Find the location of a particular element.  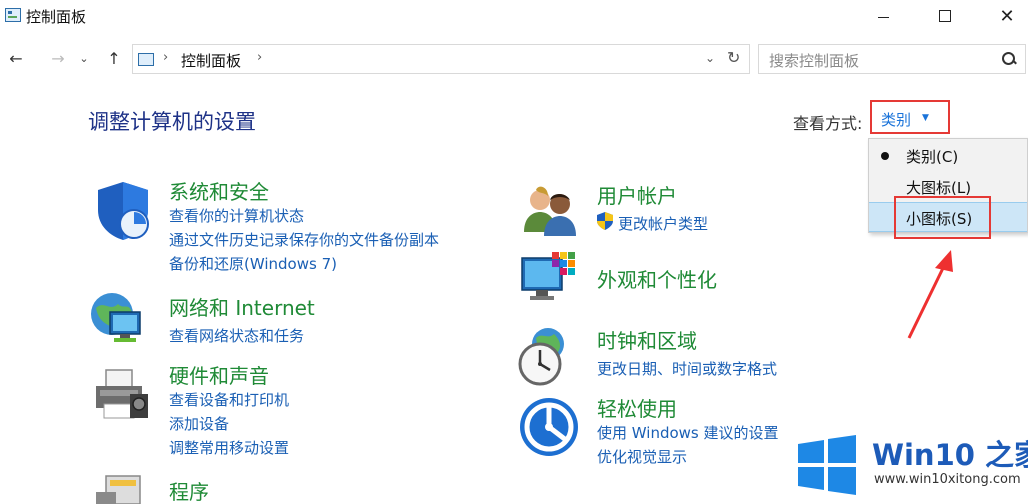

maximize-button is located at coordinates (945, 16).